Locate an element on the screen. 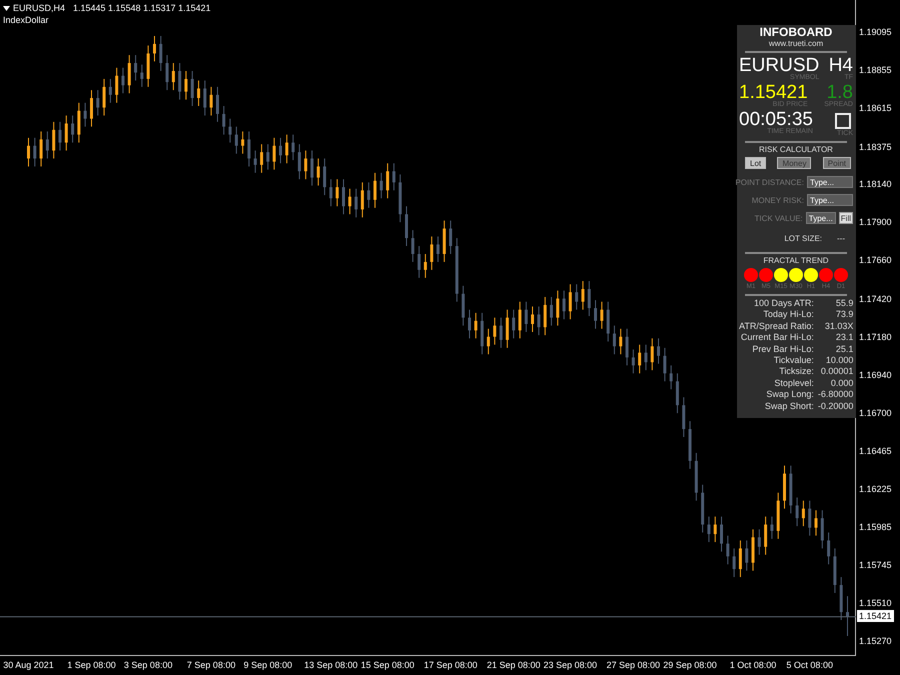  field-label: MONEY RISK: is located at coordinates (778, 200).